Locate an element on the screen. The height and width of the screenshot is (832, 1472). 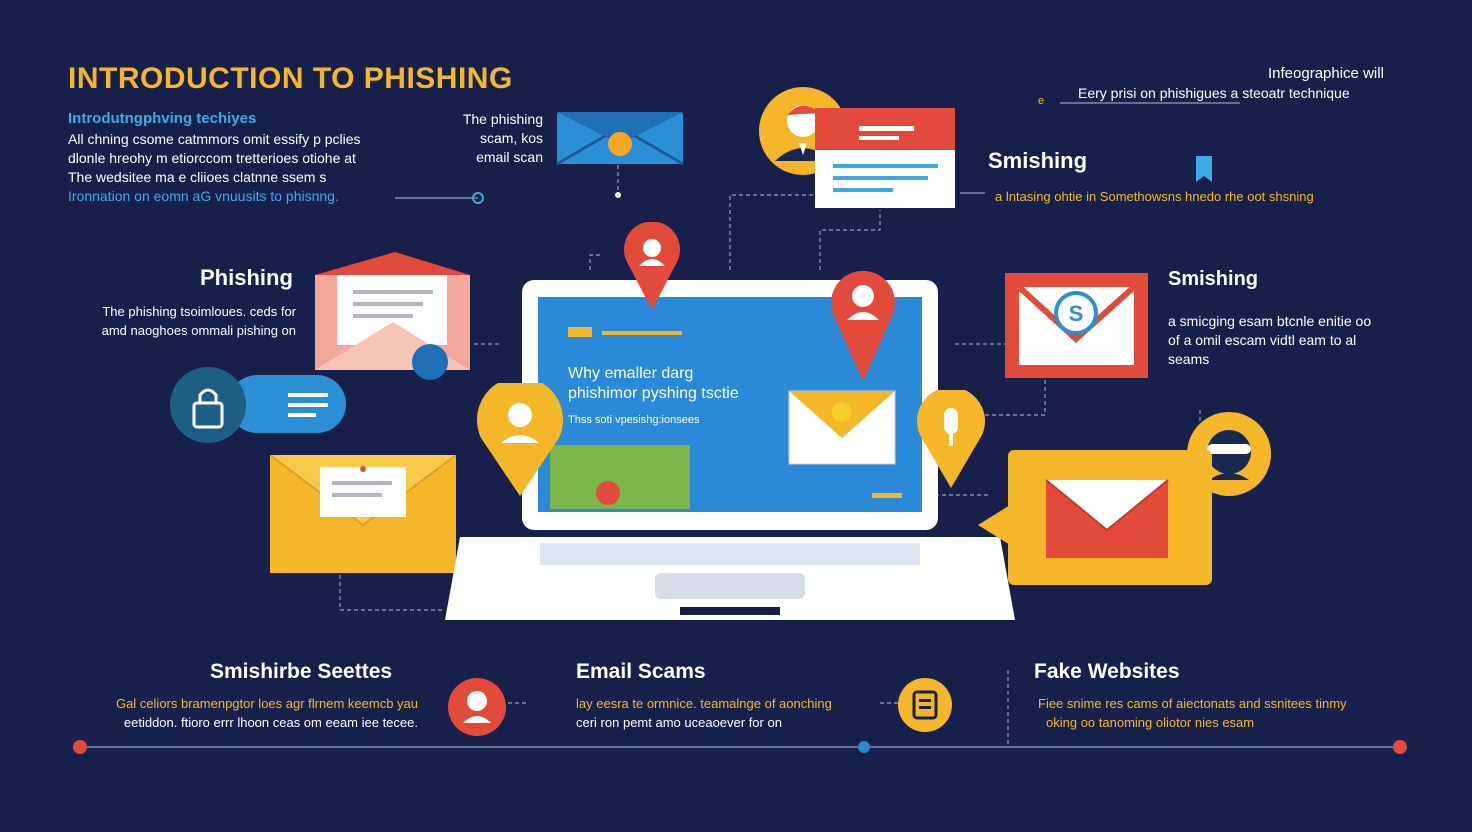
red-envelope-icon: S is located at coordinates (1076, 325).